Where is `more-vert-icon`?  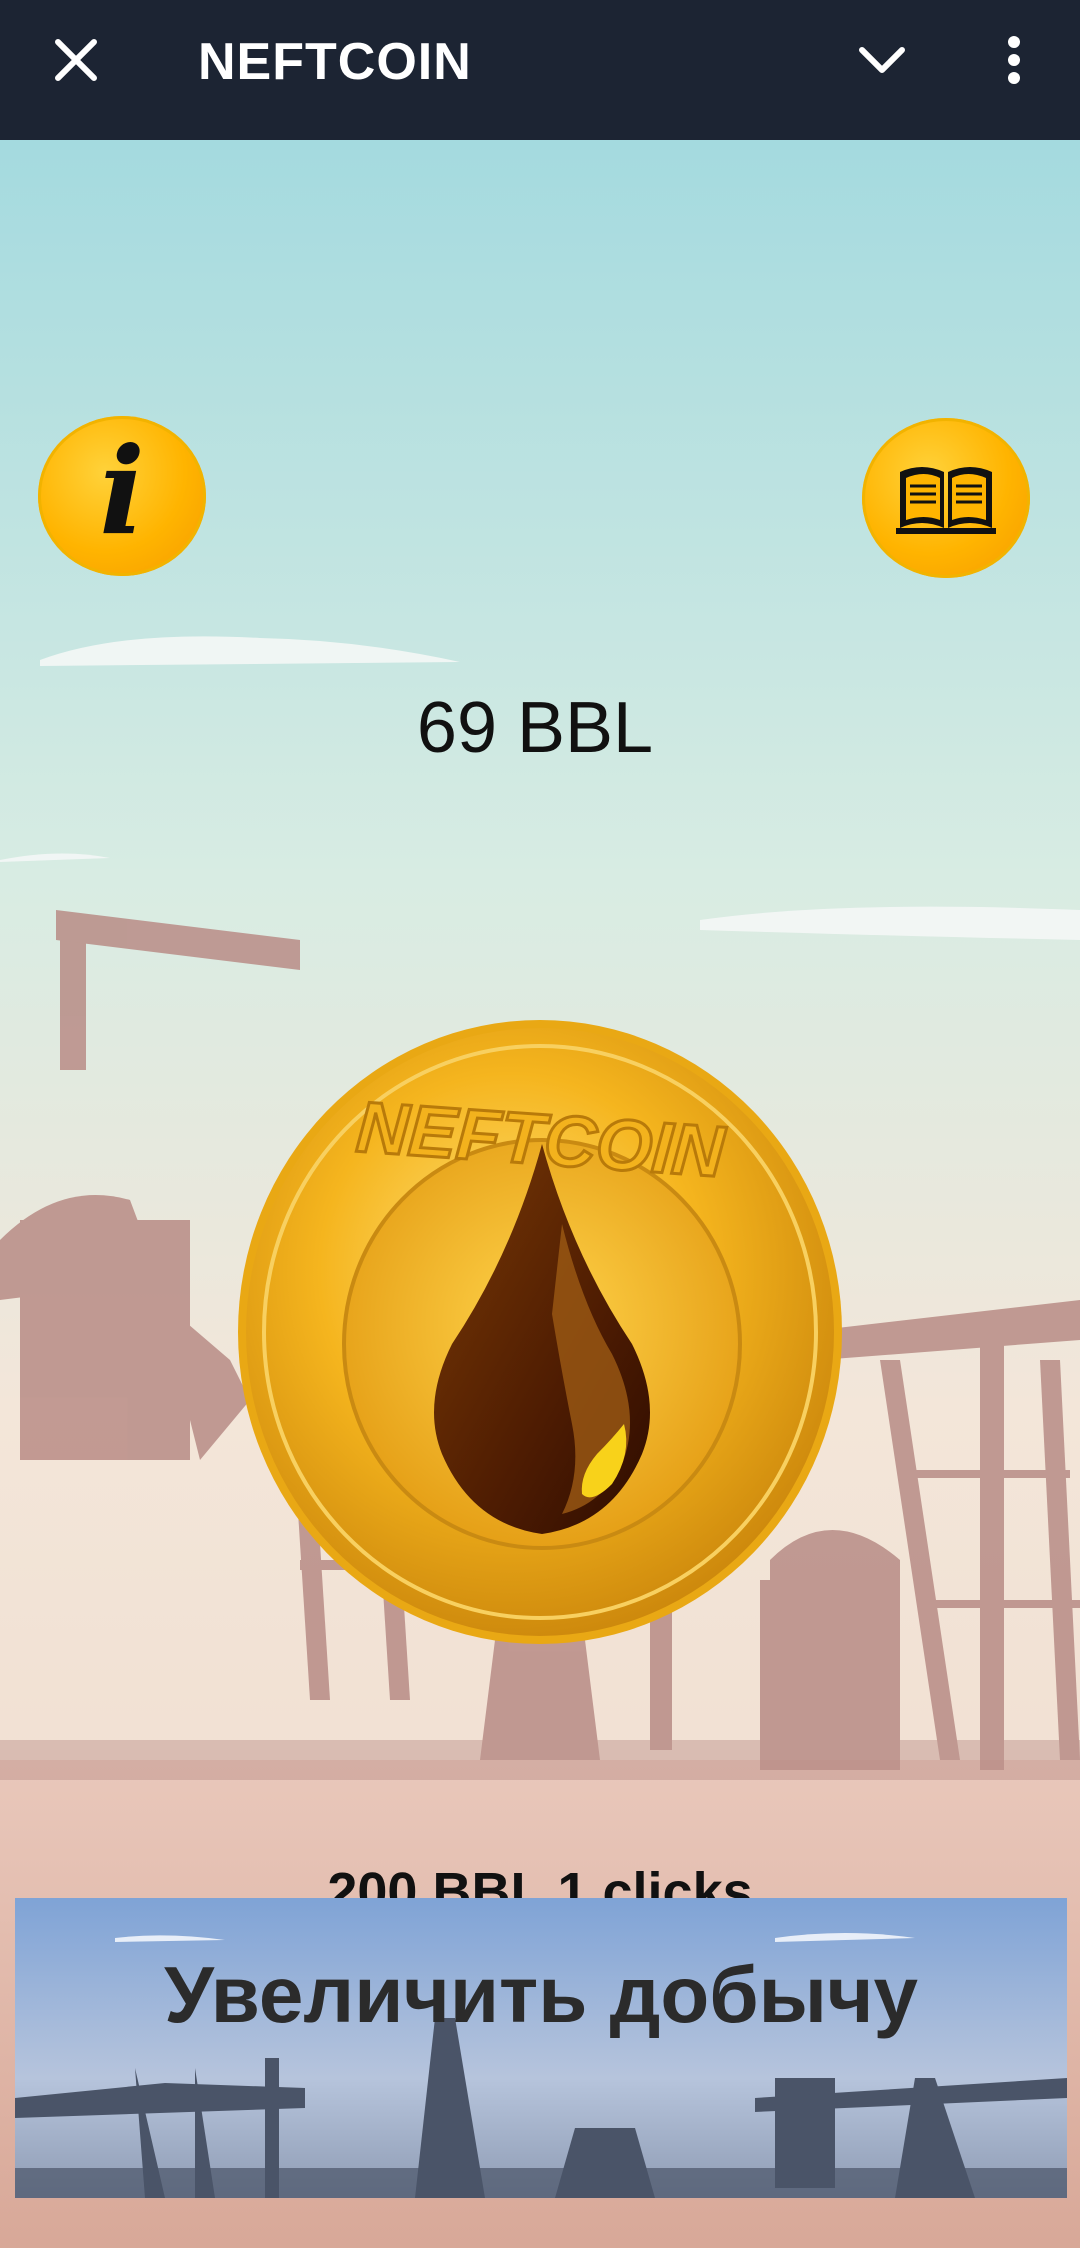
more-vert-icon is located at coordinates (1014, 60).